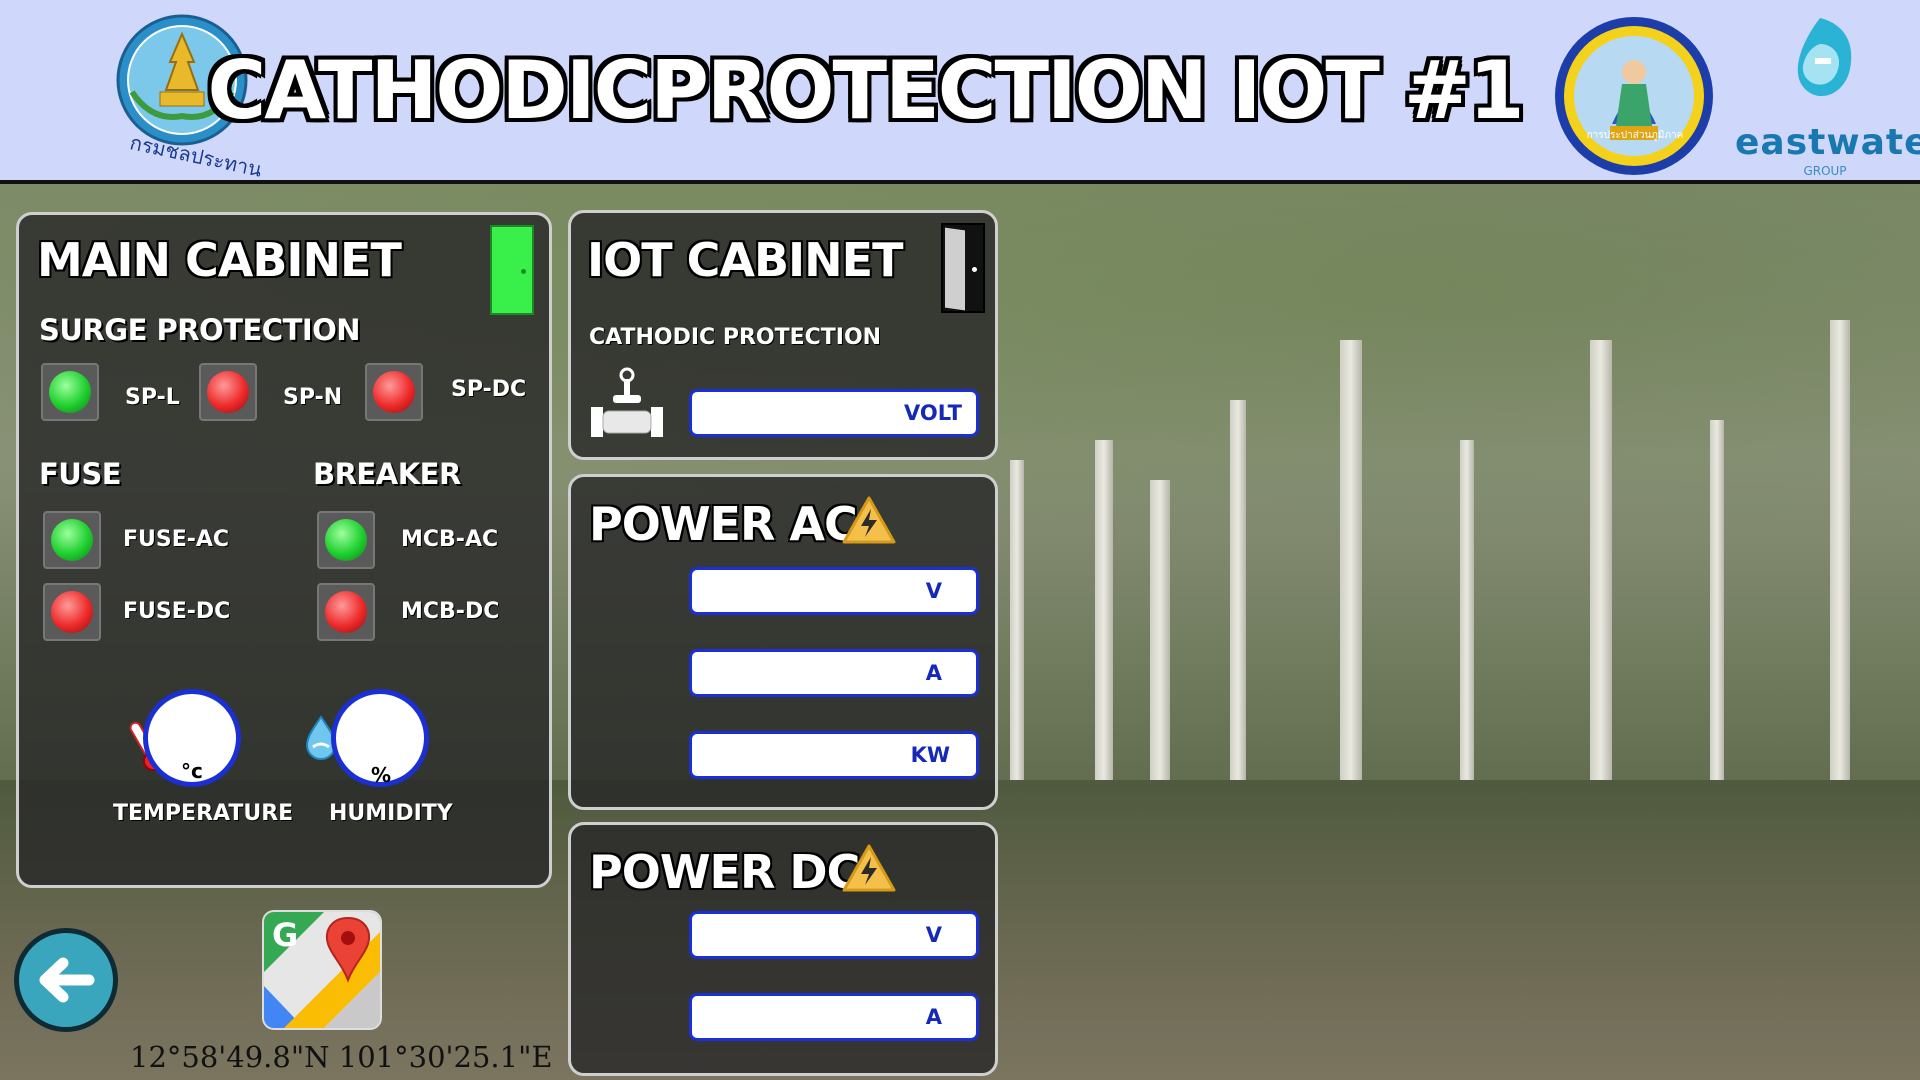 The image size is (1920, 1080). I want to click on power-ac-panel: POWER AC V A KW, so click(783, 642).